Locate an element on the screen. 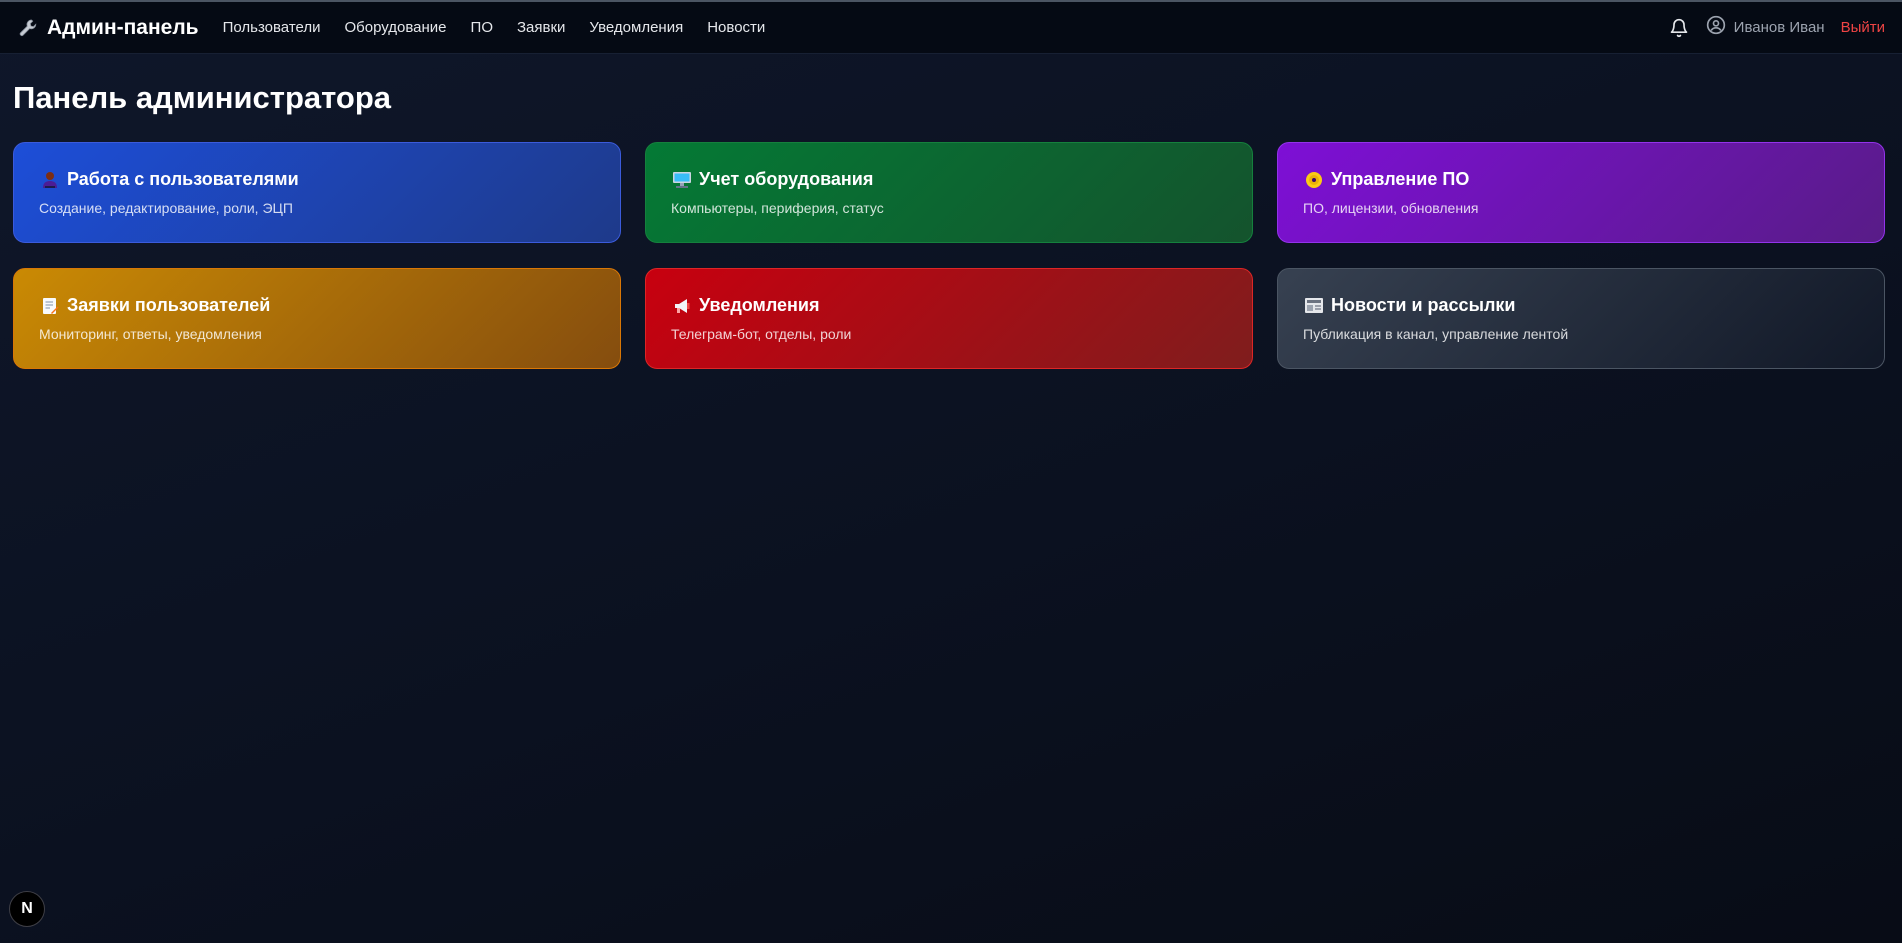 Image resolution: width=1902 pixels, height=943 pixels. user-icon is located at coordinates (50, 180).